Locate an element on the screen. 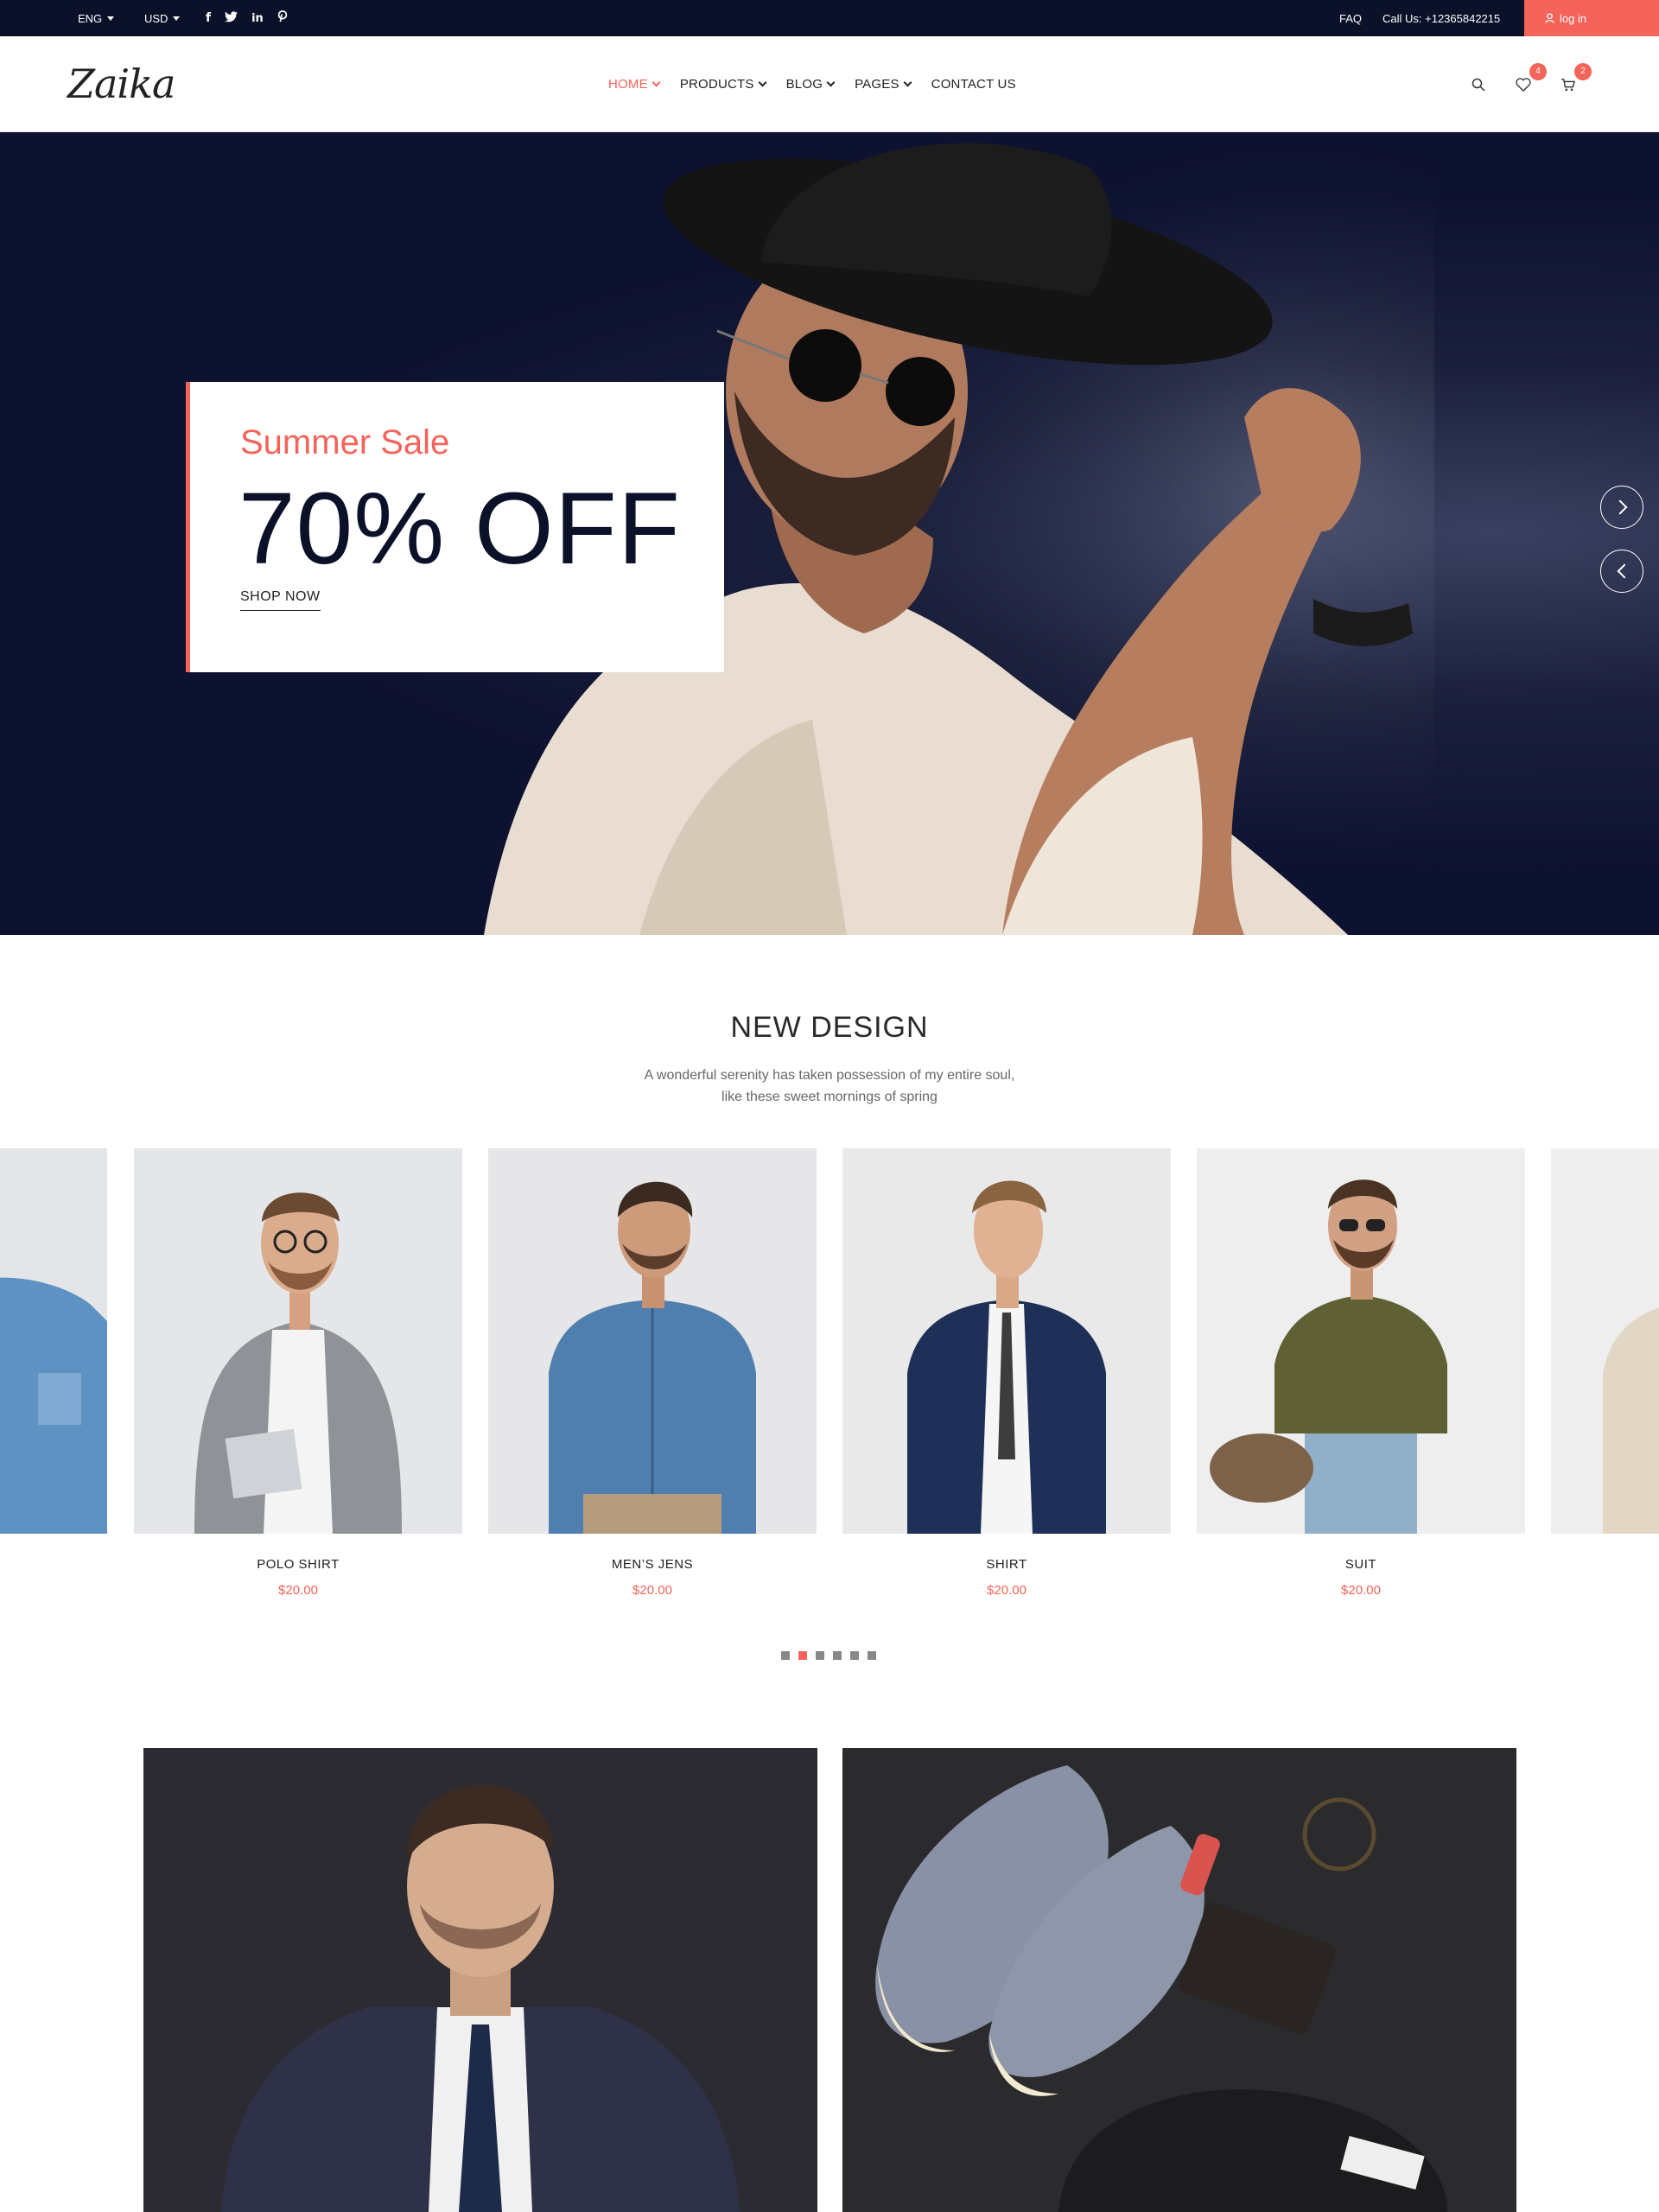 This screenshot has height=2212, width=1659. product-name: SUIT is located at coordinates (1361, 1564).